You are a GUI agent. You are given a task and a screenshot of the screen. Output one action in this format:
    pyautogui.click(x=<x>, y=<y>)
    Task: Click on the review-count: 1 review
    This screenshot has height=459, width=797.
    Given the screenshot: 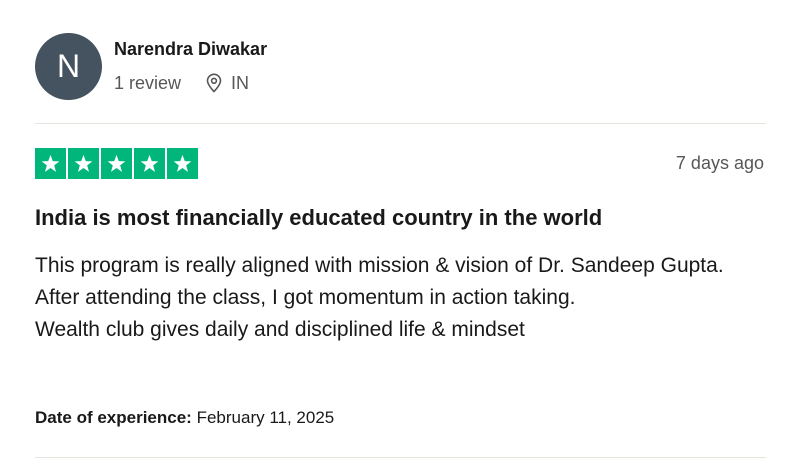 What is the action you would take?
    pyautogui.click(x=148, y=83)
    